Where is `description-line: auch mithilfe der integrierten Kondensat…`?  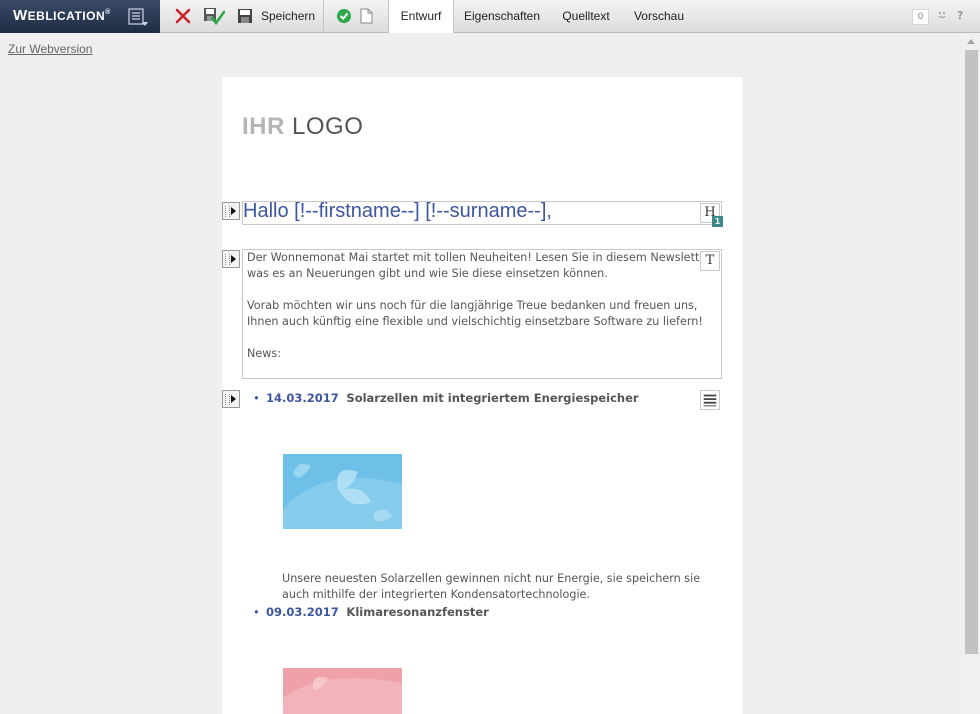 description-line: auch mithilfe der integrierten Kondensat… is located at coordinates (436, 594).